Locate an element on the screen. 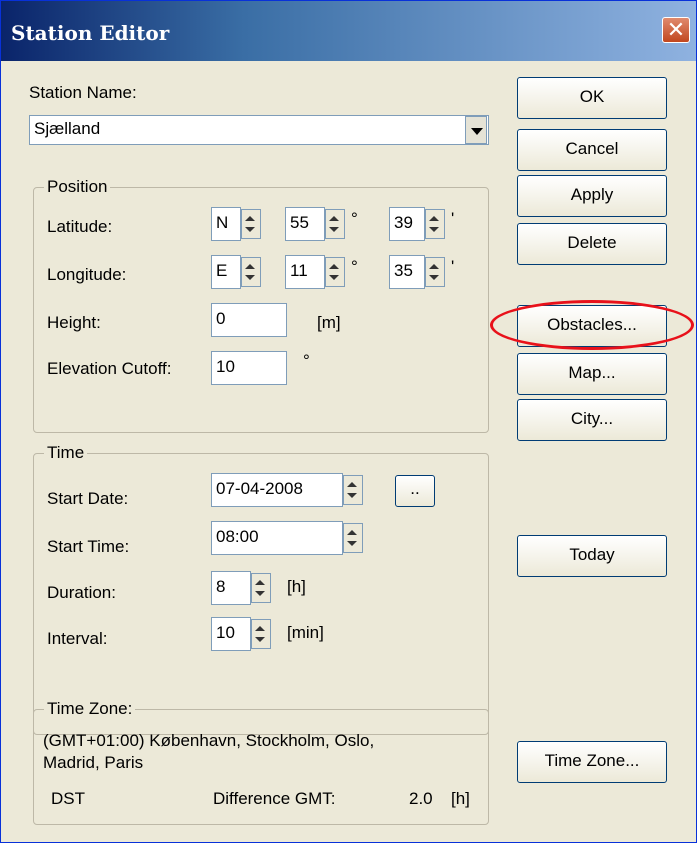 This screenshot has height=845, width=699. station-name-dropdown-button is located at coordinates (476, 130).